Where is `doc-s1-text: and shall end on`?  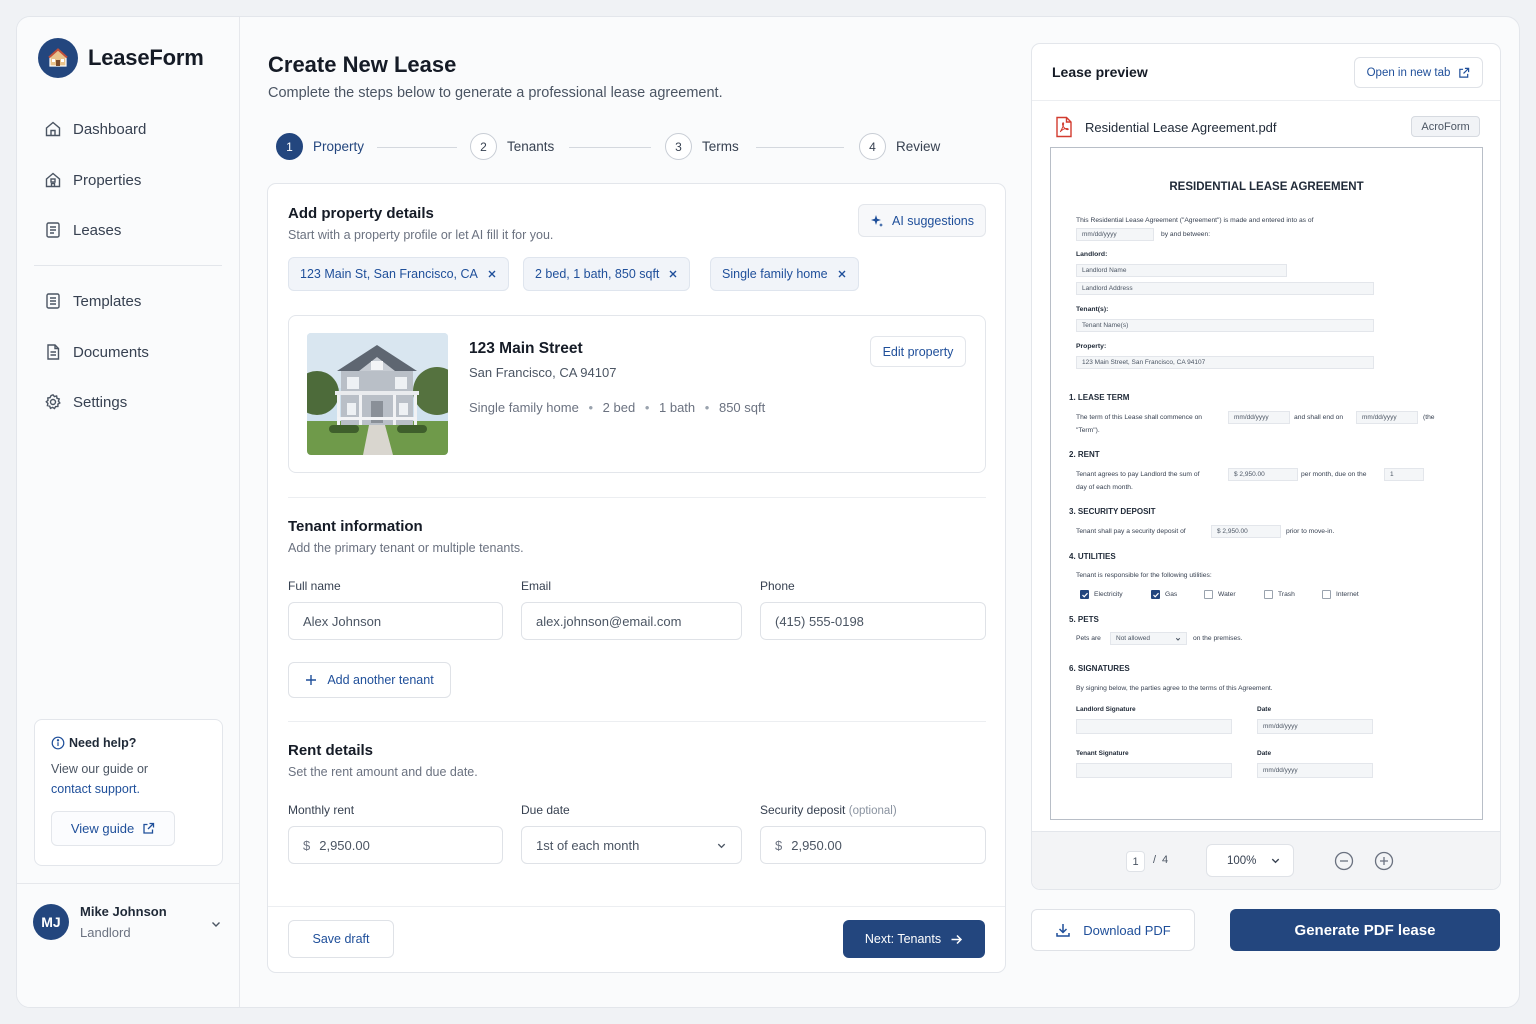
doc-s1-text: and shall end on is located at coordinates (1319, 417).